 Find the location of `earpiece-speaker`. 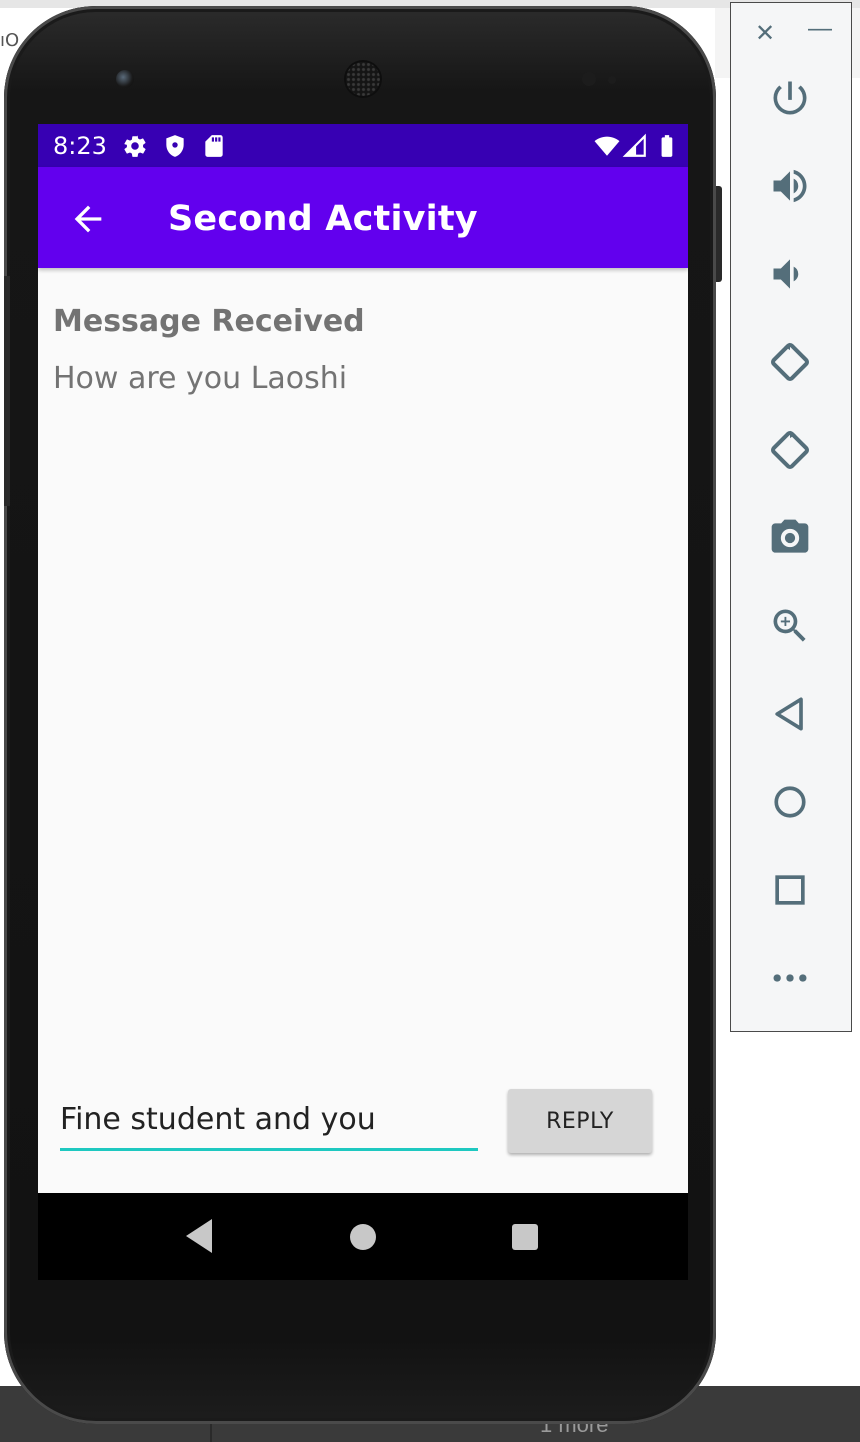

earpiece-speaker is located at coordinates (363, 79).